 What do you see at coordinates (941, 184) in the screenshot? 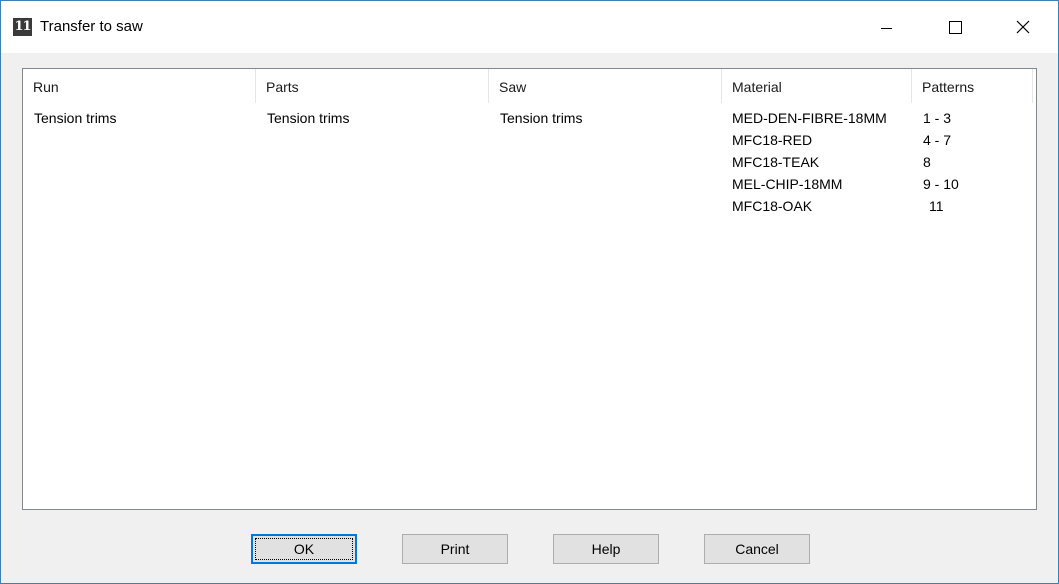
I see `cell-patterns: 9 - 10` at bounding box center [941, 184].